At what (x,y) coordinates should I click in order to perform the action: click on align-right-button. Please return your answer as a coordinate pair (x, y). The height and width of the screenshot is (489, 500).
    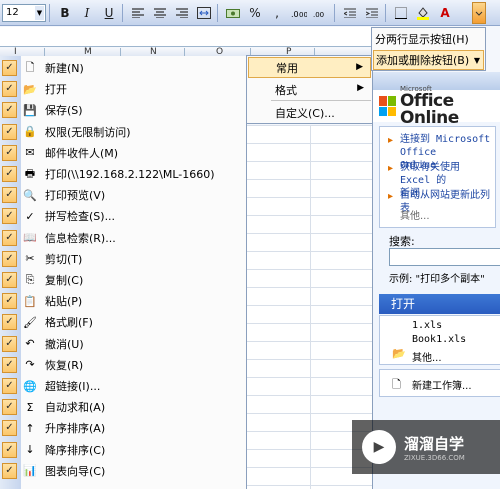
    Looking at the image, I should click on (182, 13).